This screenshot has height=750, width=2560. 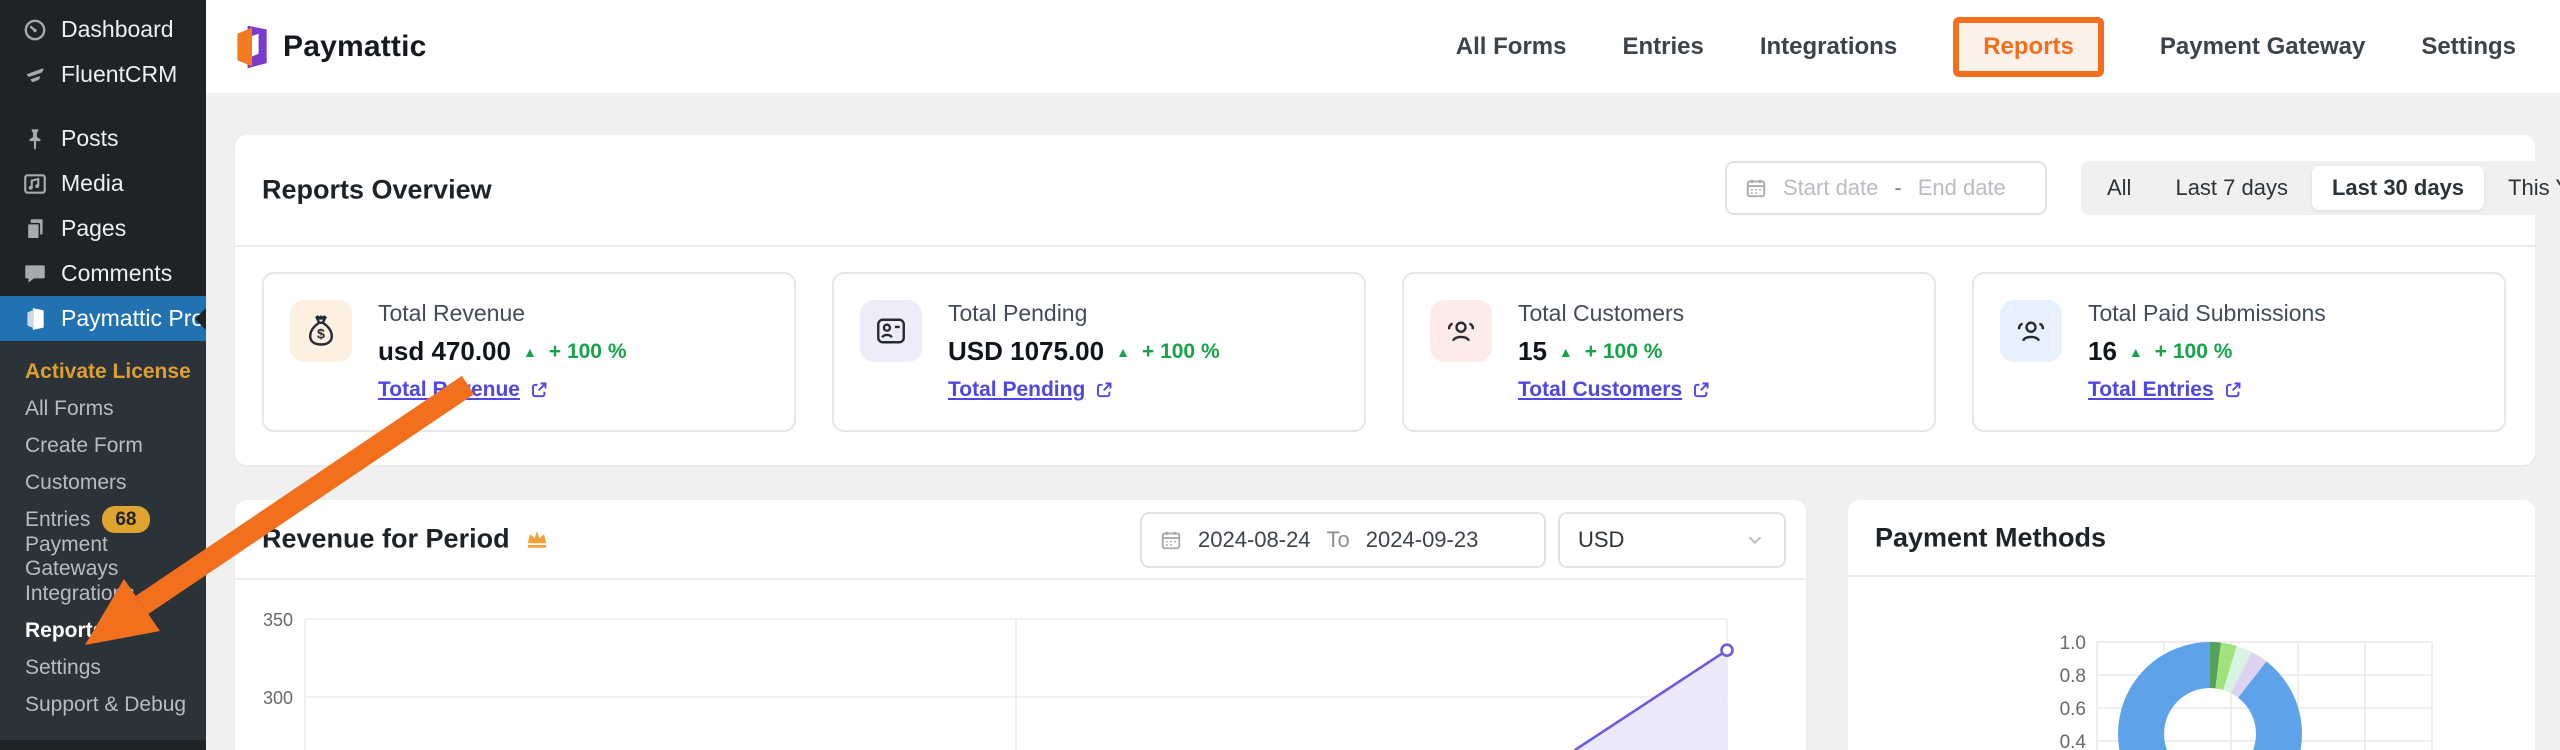 What do you see at coordinates (536, 539) in the screenshot?
I see `crown-icon` at bounding box center [536, 539].